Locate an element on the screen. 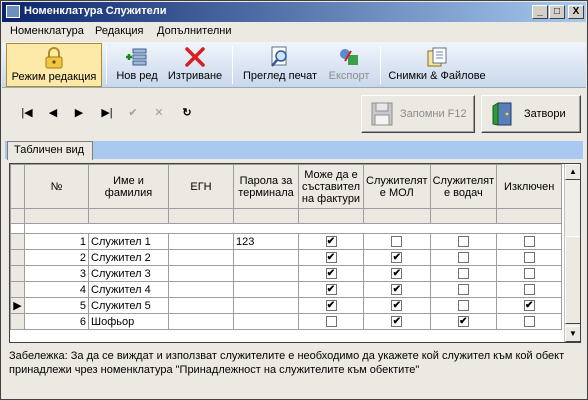  first-record-button: |◀ is located at coordinates (27, 113).